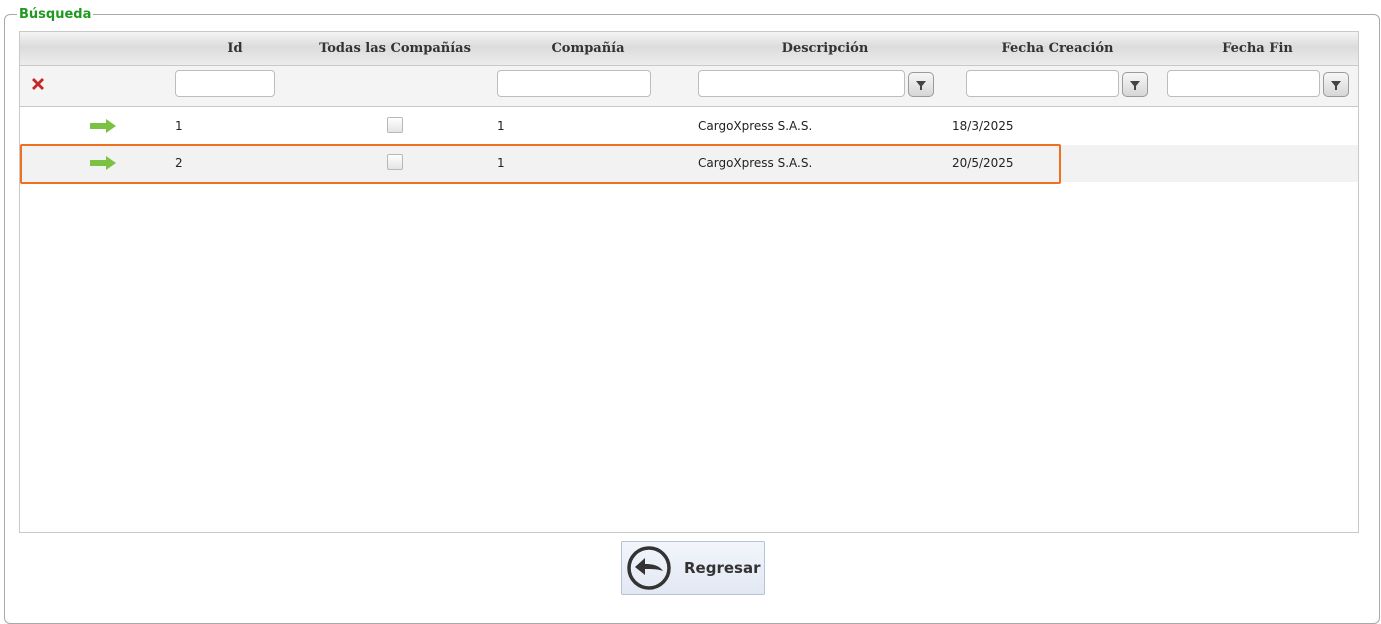 Image resolution: width=1381 pixels, height=624 pixels. Describe the element at coordinates (1057, 49) in the screenshot. I see `col-header-fecha-creacion: Fecha Creación` at that location.